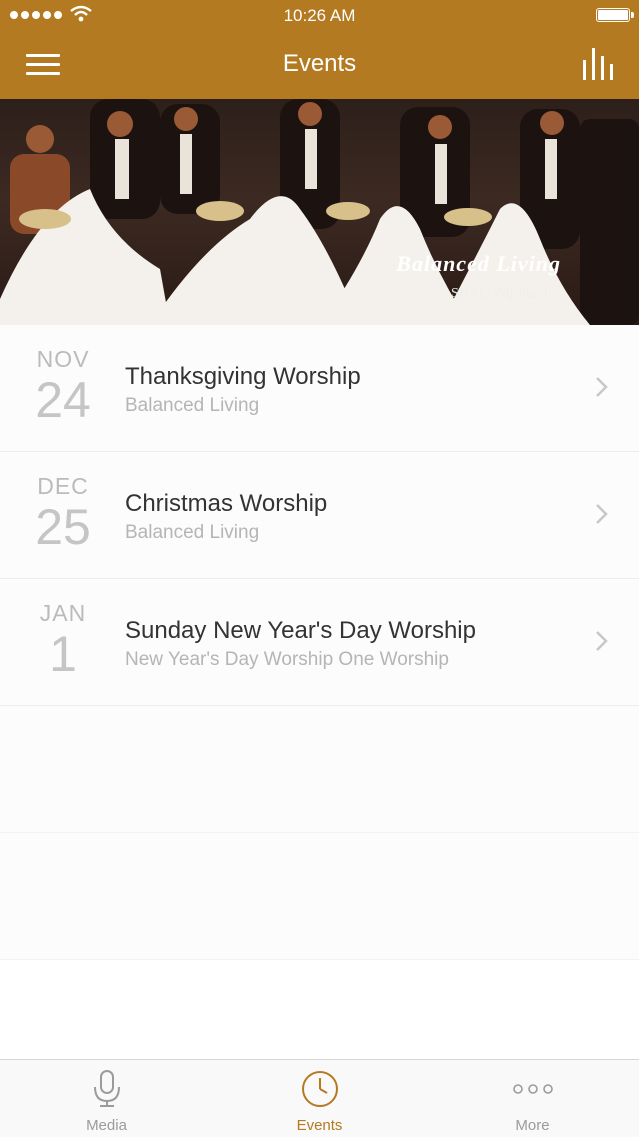 Image resolution: width=639 pixels, height=1137 pixels. What do you see at coordinates (63, 613) in the screenshot?
I see `event-month: JAN` at bounding box center [63, 613].